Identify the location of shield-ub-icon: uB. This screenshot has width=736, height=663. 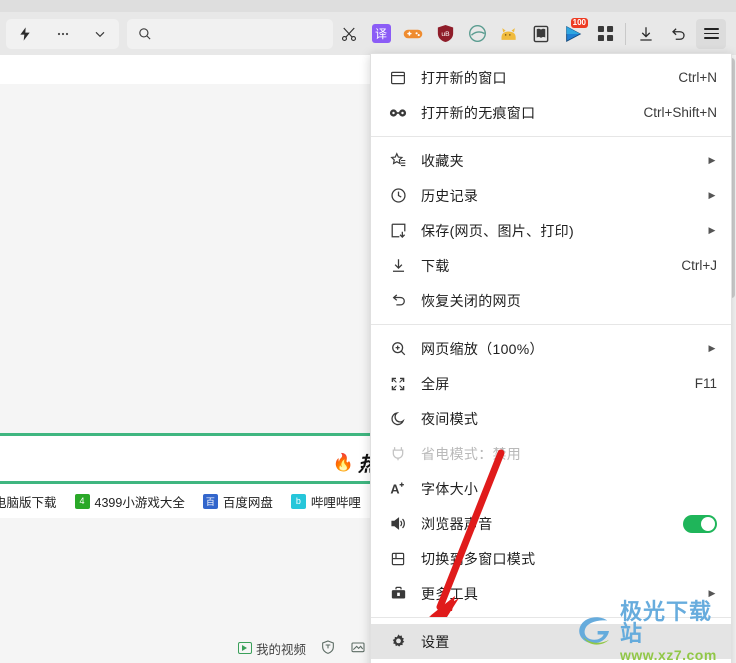
(445, 34).